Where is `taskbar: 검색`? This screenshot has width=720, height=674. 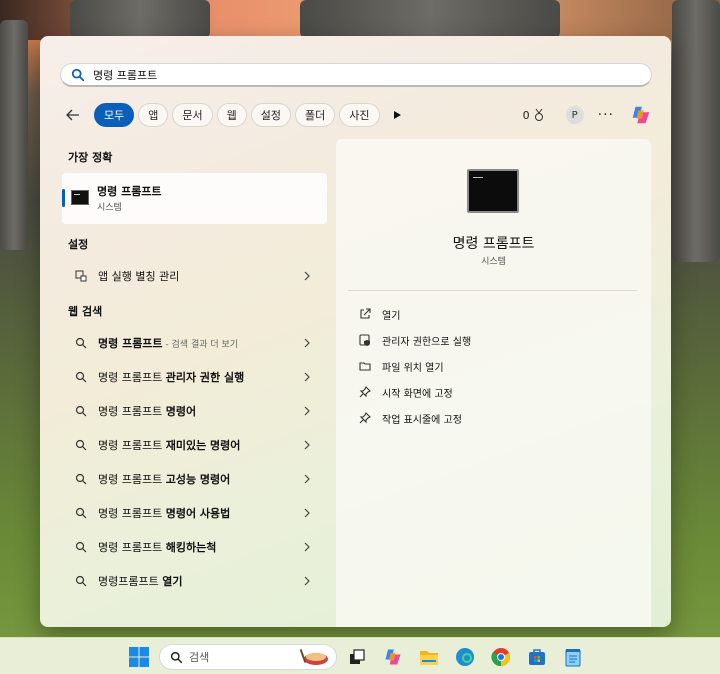
taskbar: 검색 is located at coordinates (360, 655).